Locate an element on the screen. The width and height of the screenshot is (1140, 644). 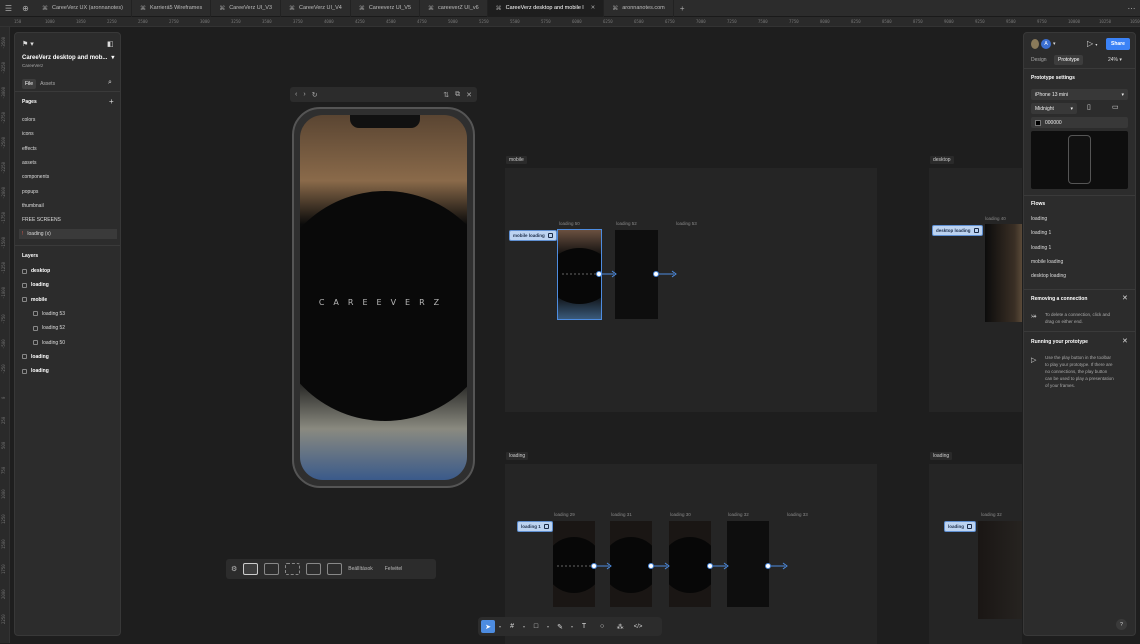
flow-item: loading is located at coordinates (1039, 219).